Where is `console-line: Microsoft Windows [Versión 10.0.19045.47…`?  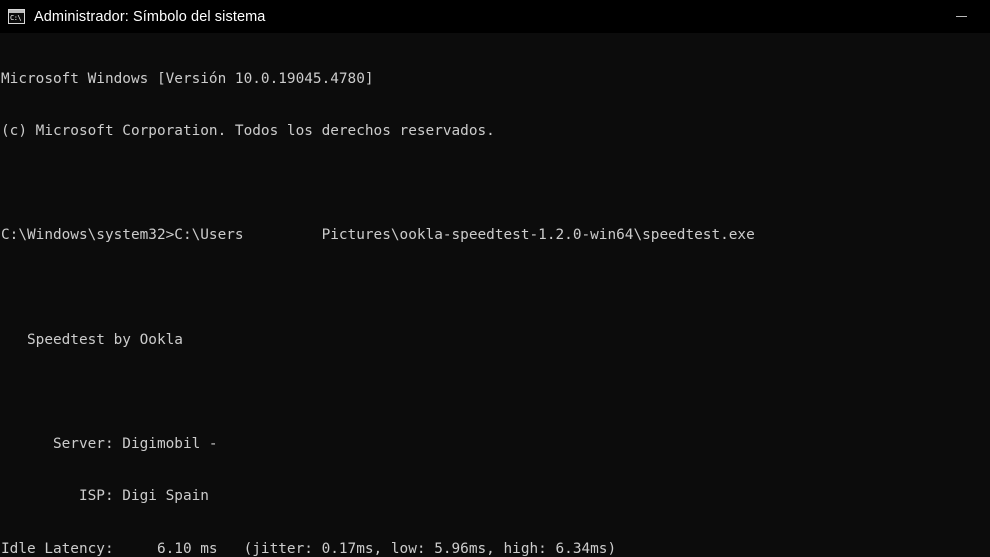 console-line: Microsoft Windows [Versión 10.0.19045.47… is located at coordinates (187, 78).